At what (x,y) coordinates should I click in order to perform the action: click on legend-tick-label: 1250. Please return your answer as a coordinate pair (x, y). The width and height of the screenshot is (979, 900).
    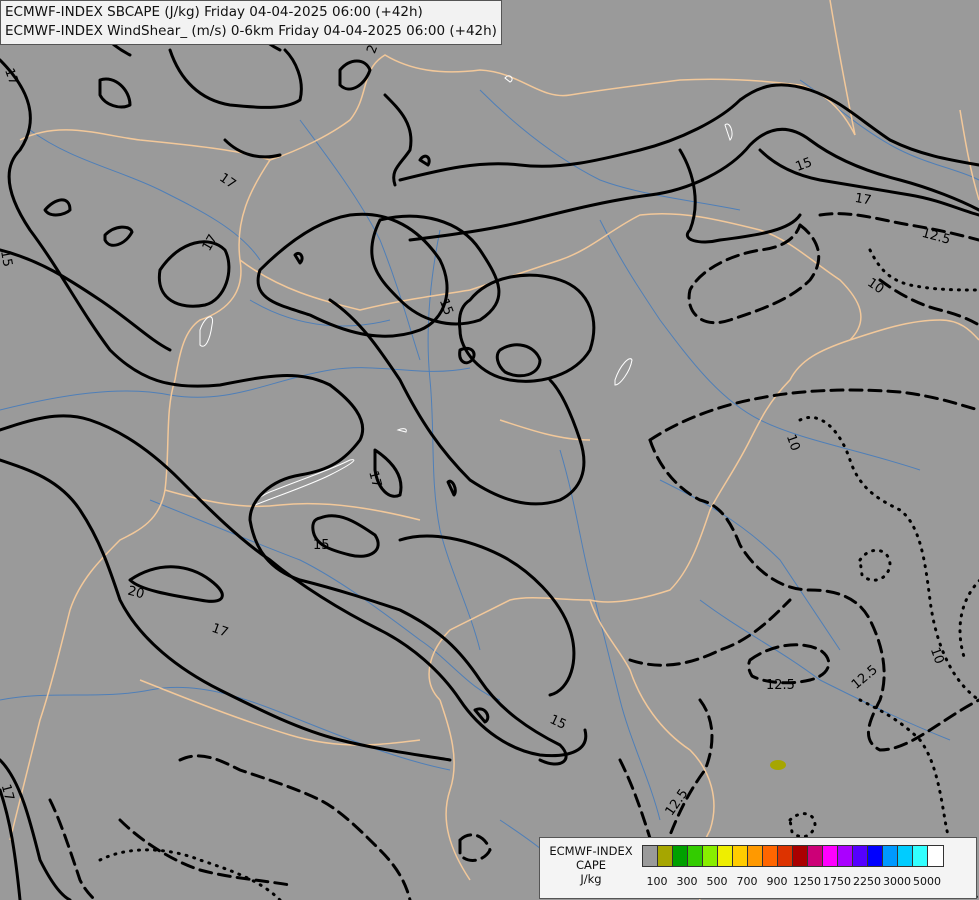
    Looking at the image, I should click on (807, 881).